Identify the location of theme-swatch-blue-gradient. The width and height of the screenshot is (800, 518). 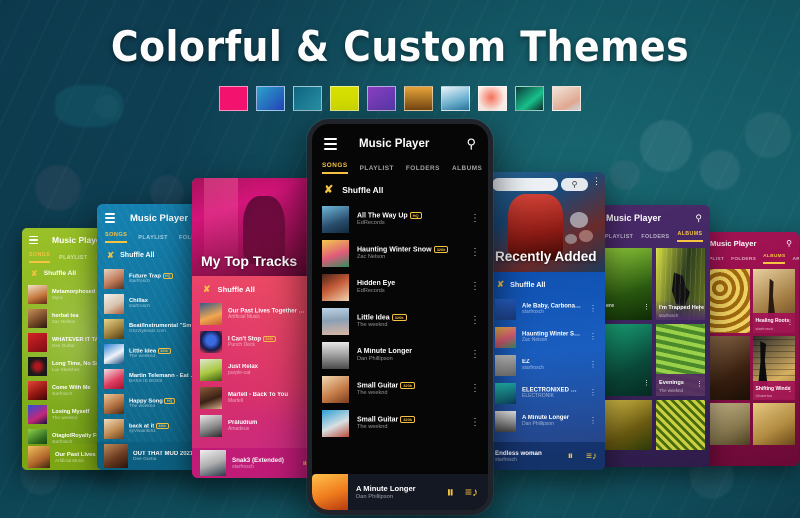
(270, 98).